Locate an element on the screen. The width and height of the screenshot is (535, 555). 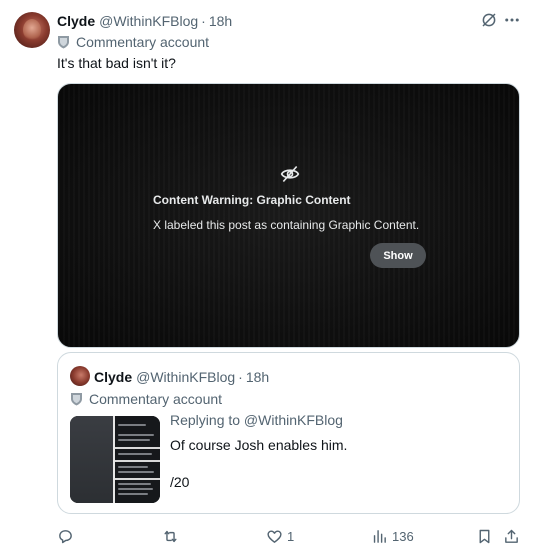
views-count: 136 is located at coordinates (403, 536).